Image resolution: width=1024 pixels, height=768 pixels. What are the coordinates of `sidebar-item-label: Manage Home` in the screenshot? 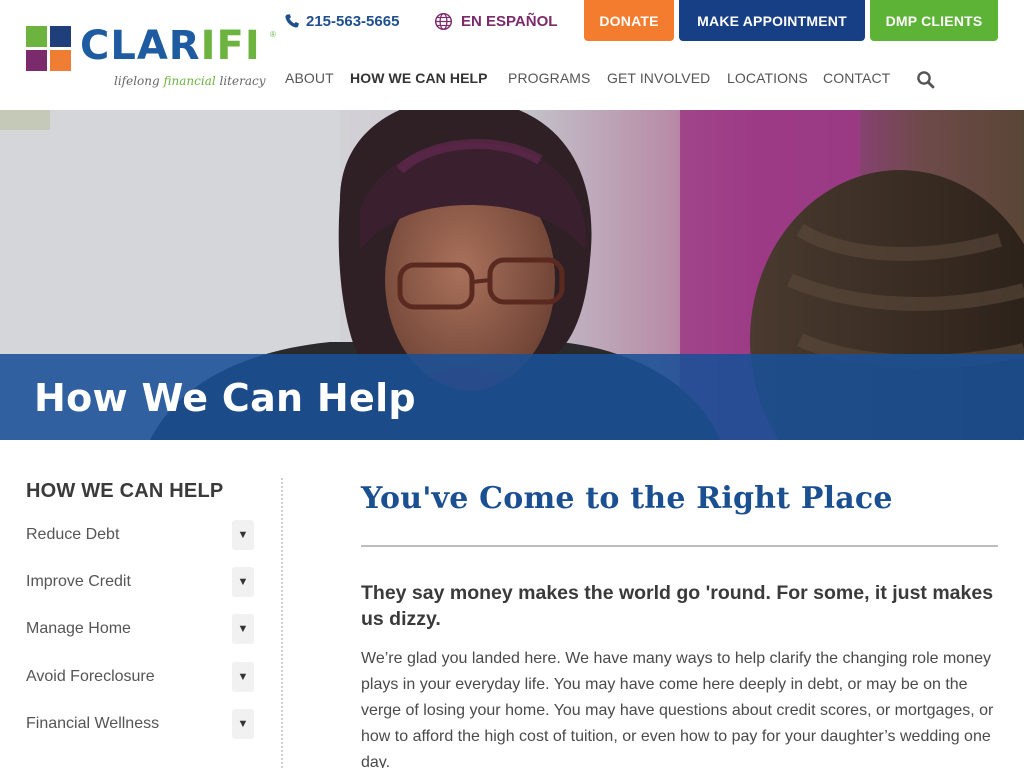 It's located at (78, 629).